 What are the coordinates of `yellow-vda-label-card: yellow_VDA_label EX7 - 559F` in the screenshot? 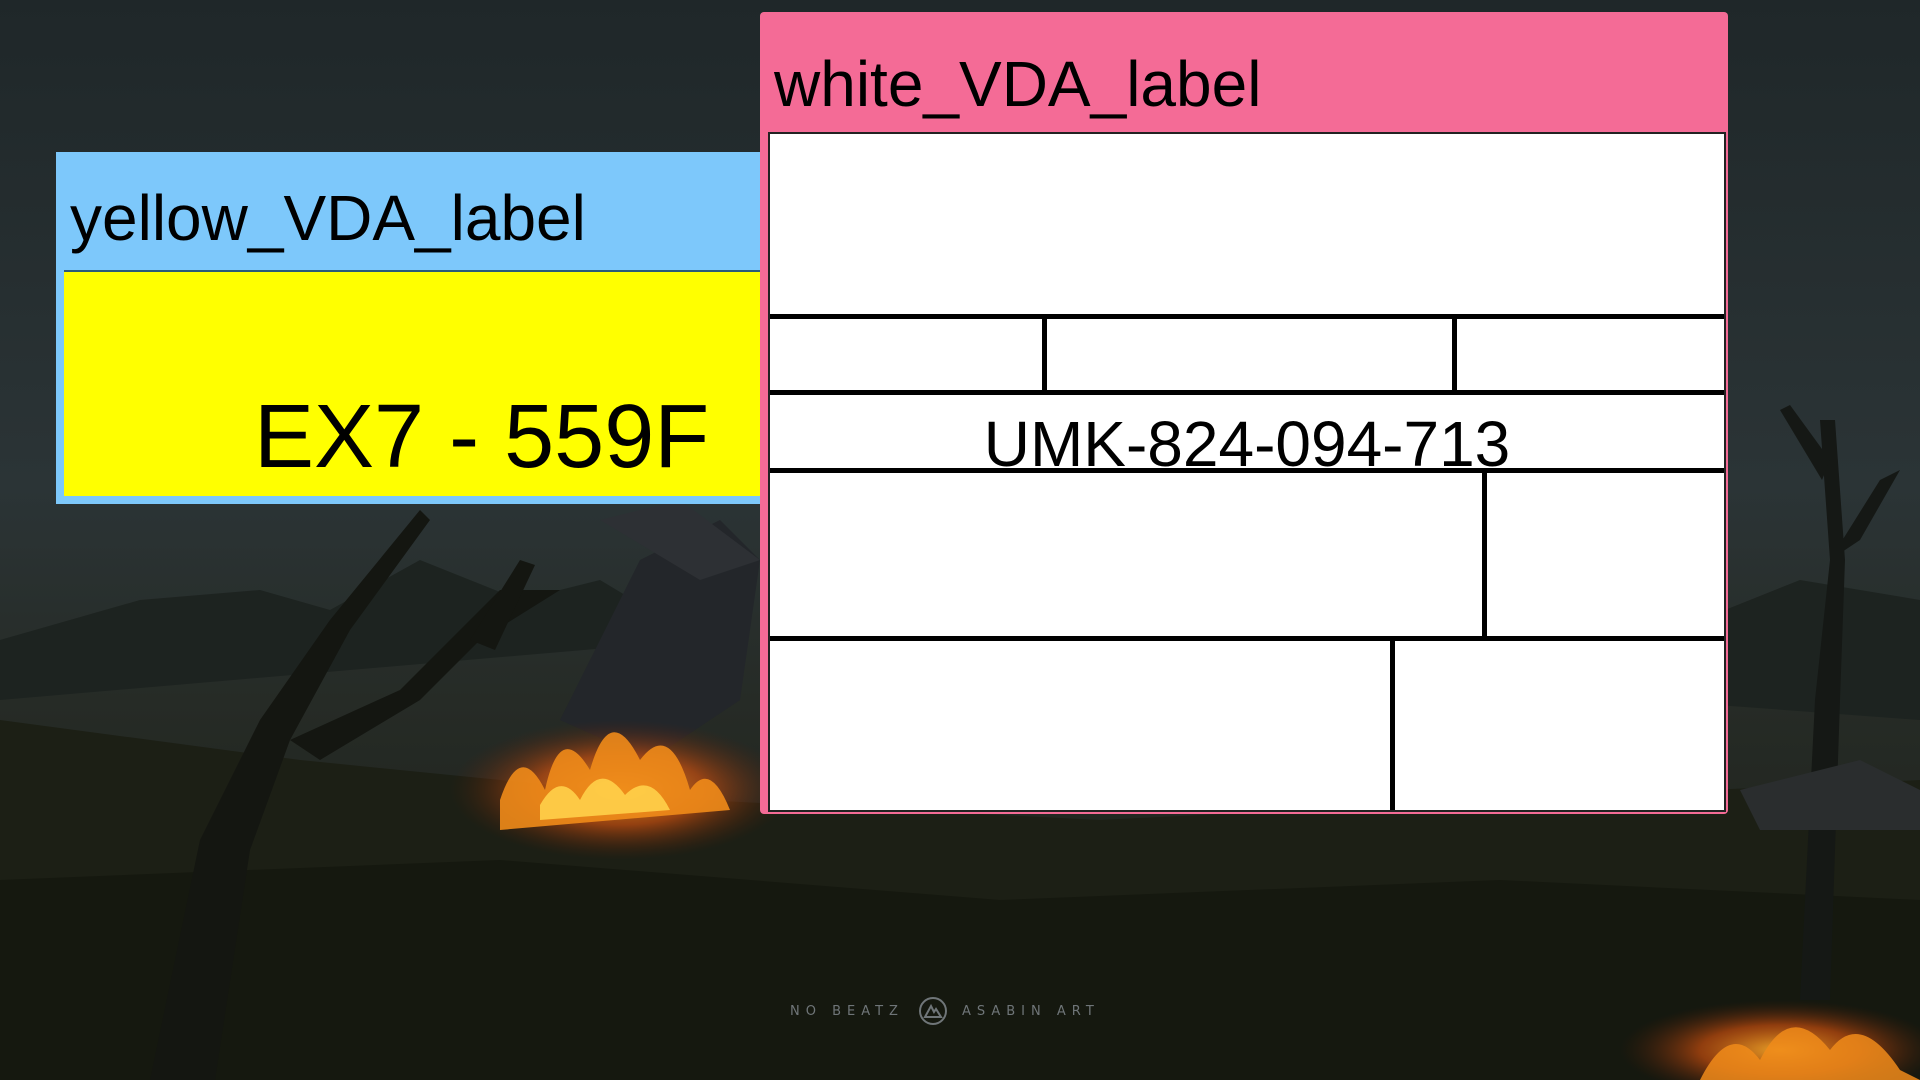 It's located at (416, 328).